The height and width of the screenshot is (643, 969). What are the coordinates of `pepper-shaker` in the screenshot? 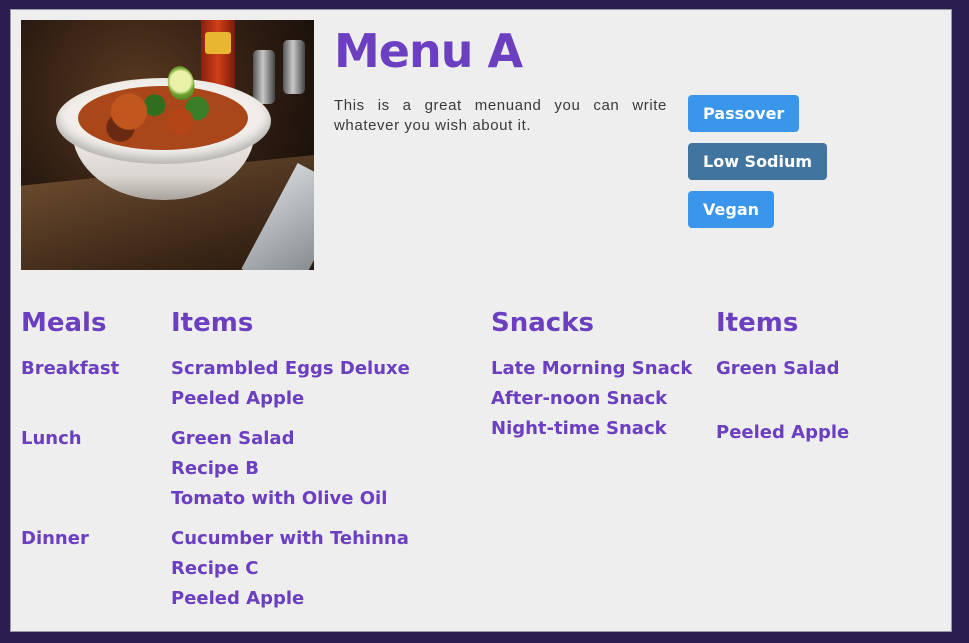 It's located at (294, 67).